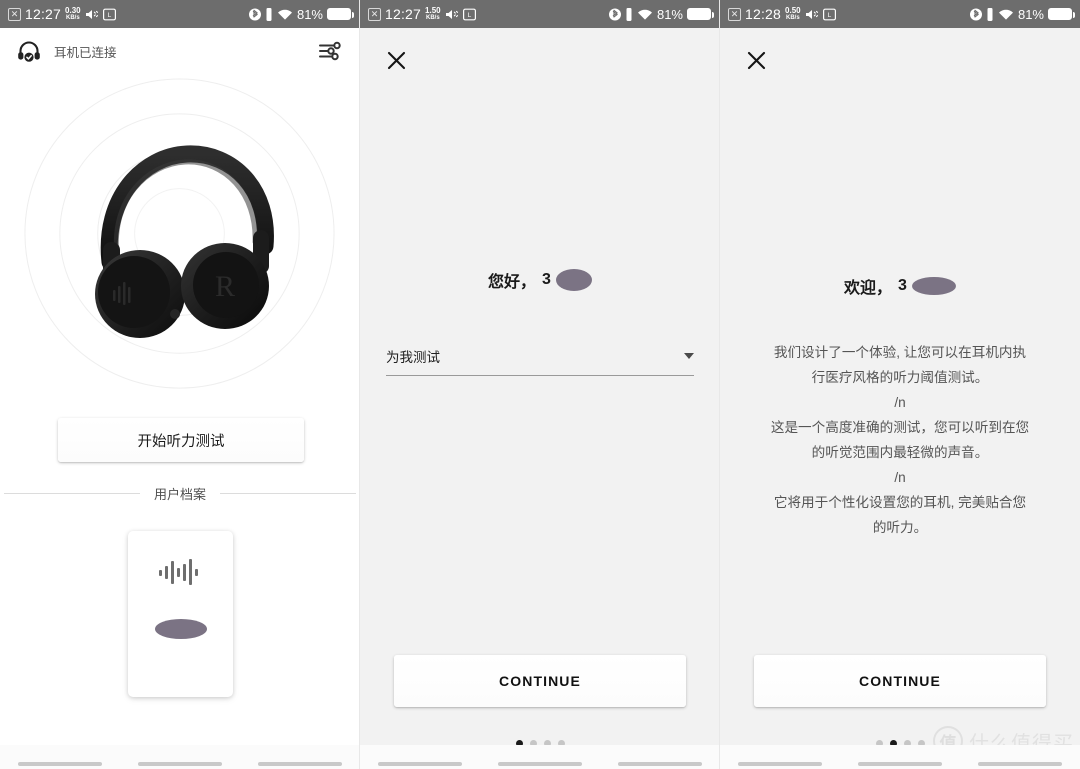 The height and width of the screenshot is (769, 1080). What do you see at coordinates (224, 286) in the screenshot?
I see `svg-text: R` at bounding box center [224, 286].